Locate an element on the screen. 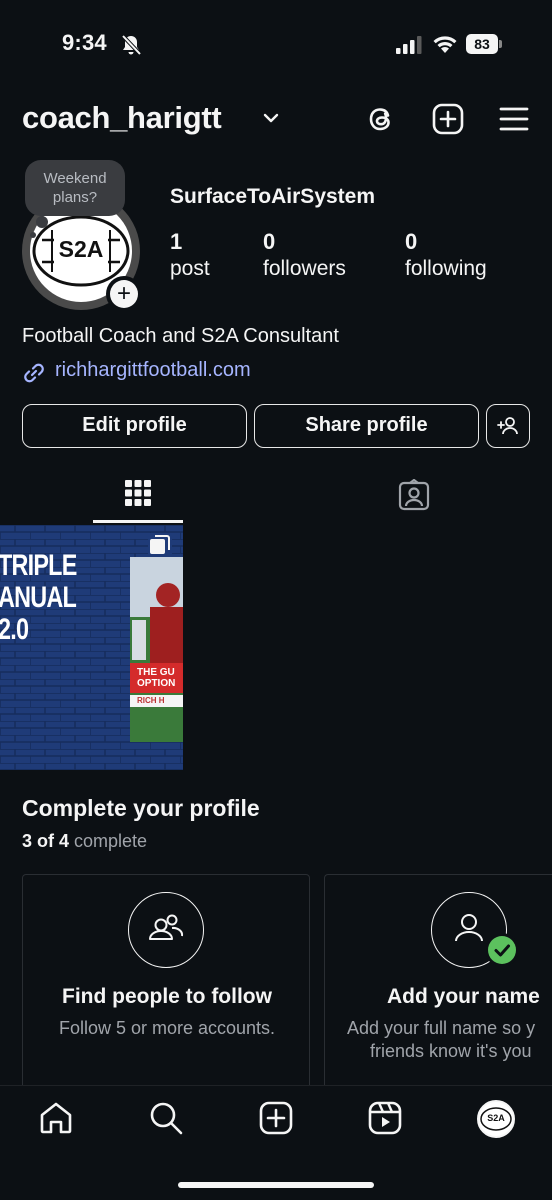 This screenshot has height=1200, width=552. display-name: SurfaceToAirSystem is located at coordinates (273, 196).